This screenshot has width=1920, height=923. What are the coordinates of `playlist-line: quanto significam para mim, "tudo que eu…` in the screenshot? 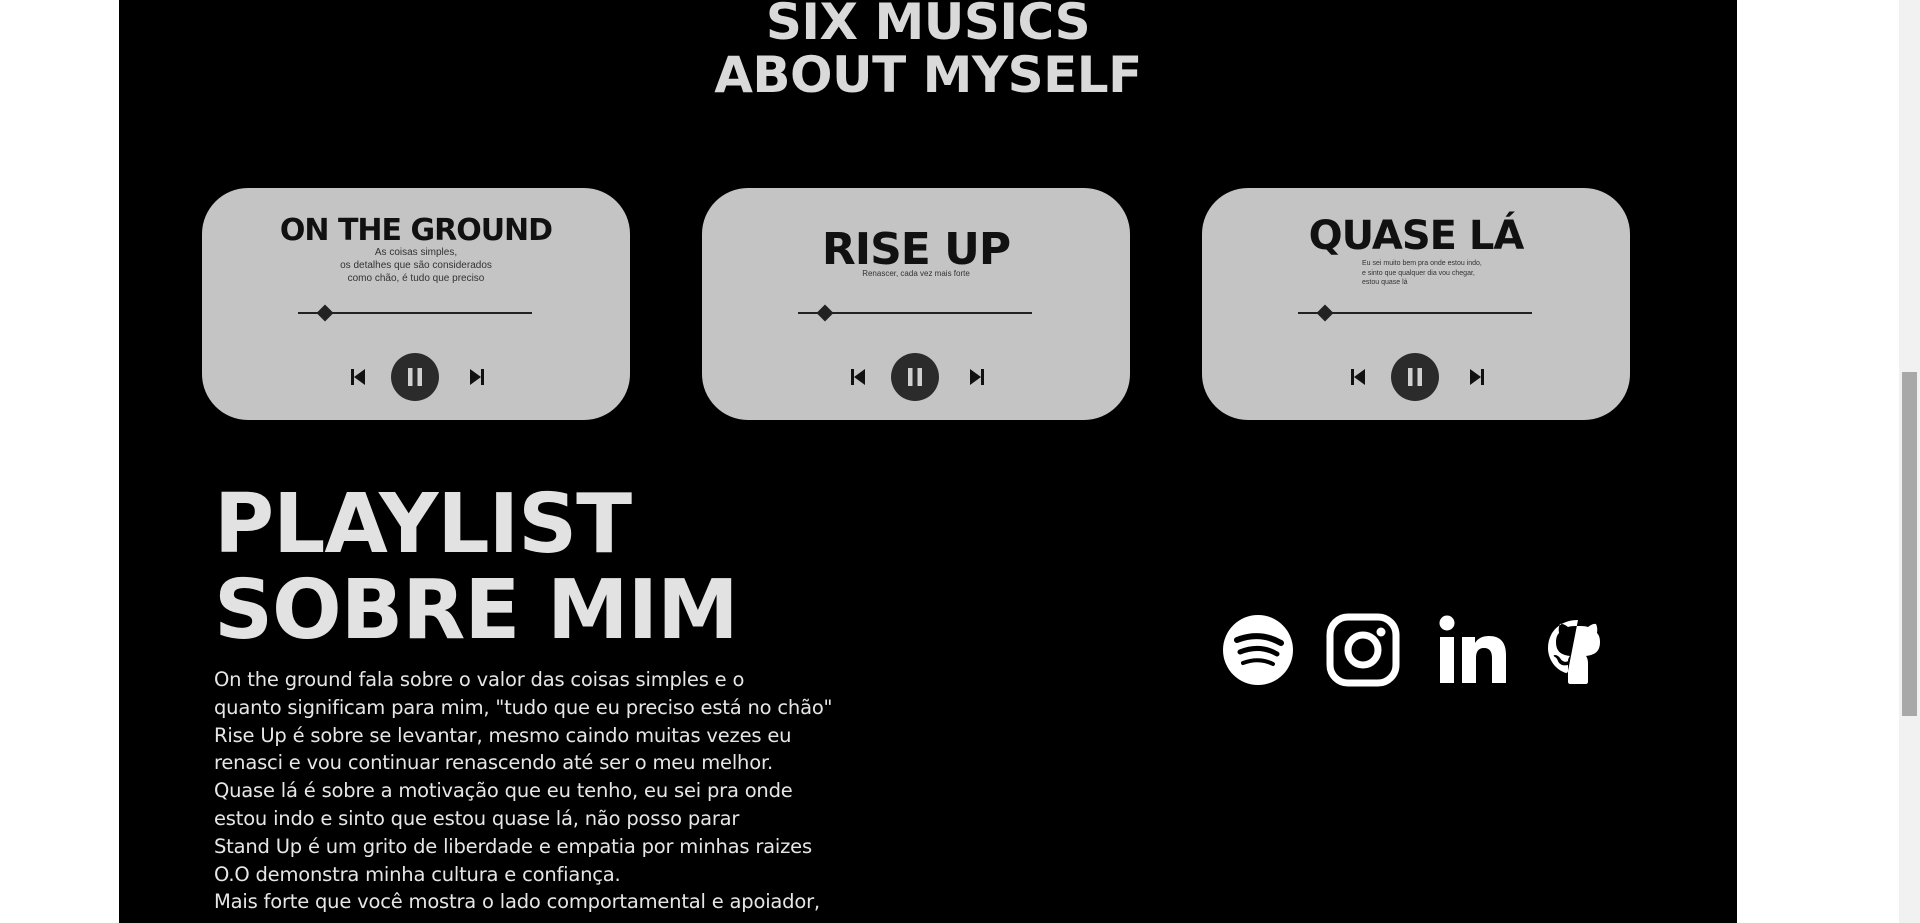 It's located at (523, 707).